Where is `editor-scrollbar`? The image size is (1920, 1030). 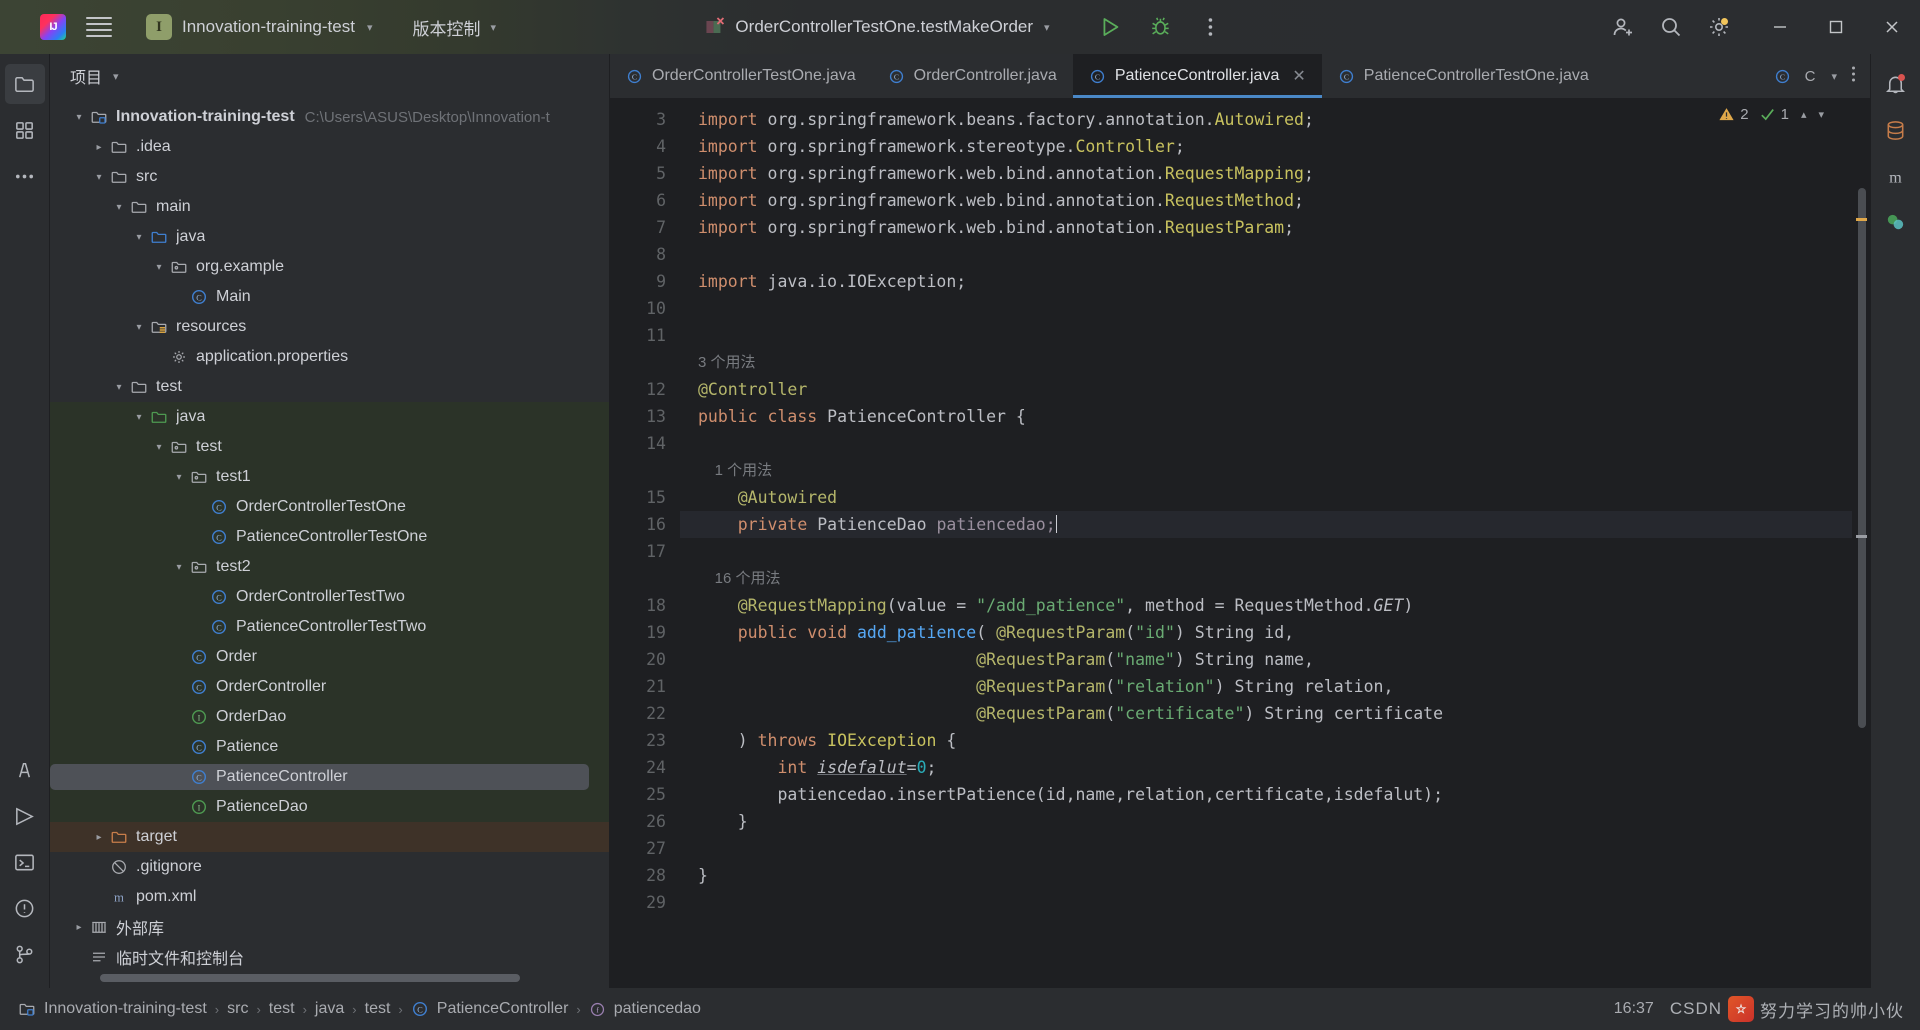 editor-scrollbar is located at coordinates (1861, 543).